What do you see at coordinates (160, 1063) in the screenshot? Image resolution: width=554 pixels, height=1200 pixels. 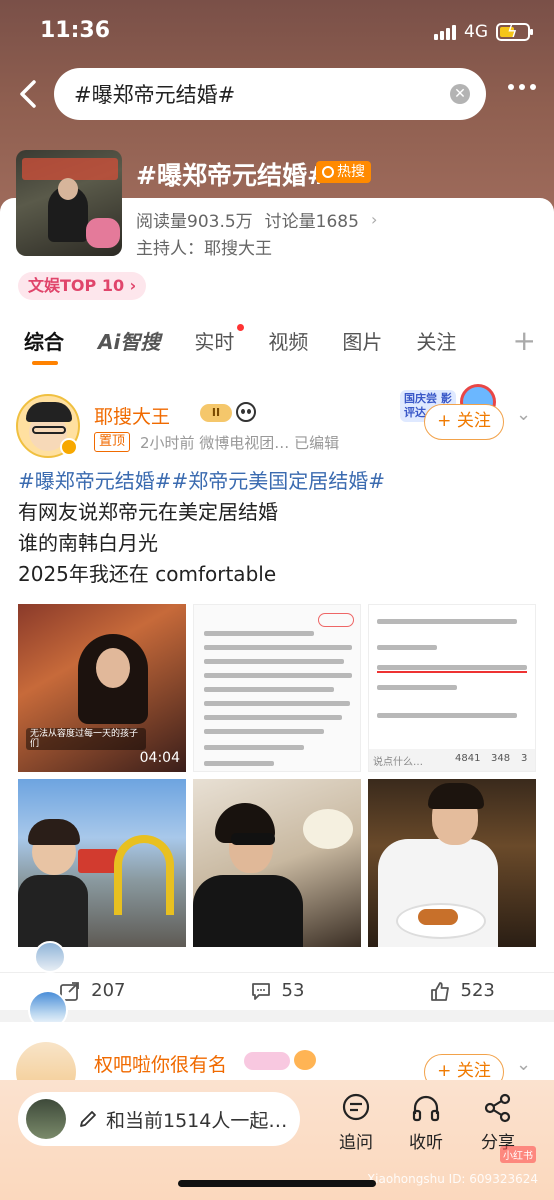 I see `author-name: 权吧啦你很有名` at bounding box center [160, 1063].